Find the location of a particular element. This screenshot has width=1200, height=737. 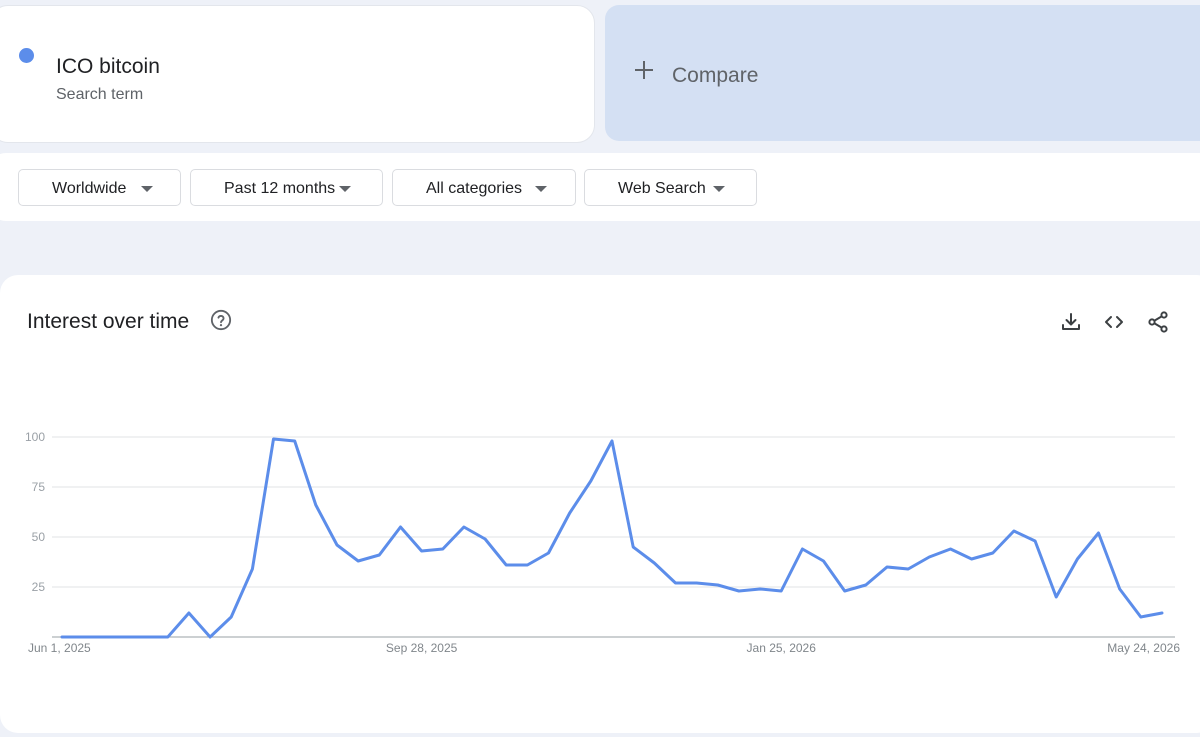

time-range-filter: Past 12 months is located at coordinates (286, 187).